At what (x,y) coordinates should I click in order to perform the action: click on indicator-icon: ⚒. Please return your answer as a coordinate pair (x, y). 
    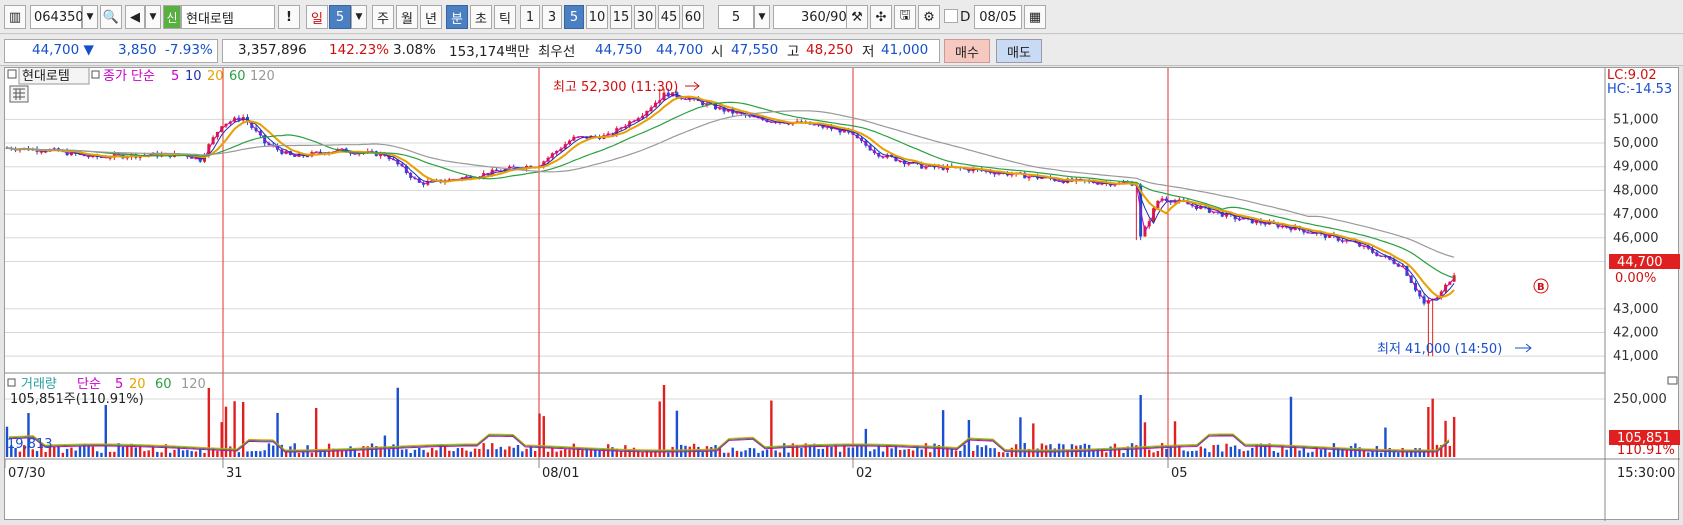
    Looking at the image, I should click on (857, 17).